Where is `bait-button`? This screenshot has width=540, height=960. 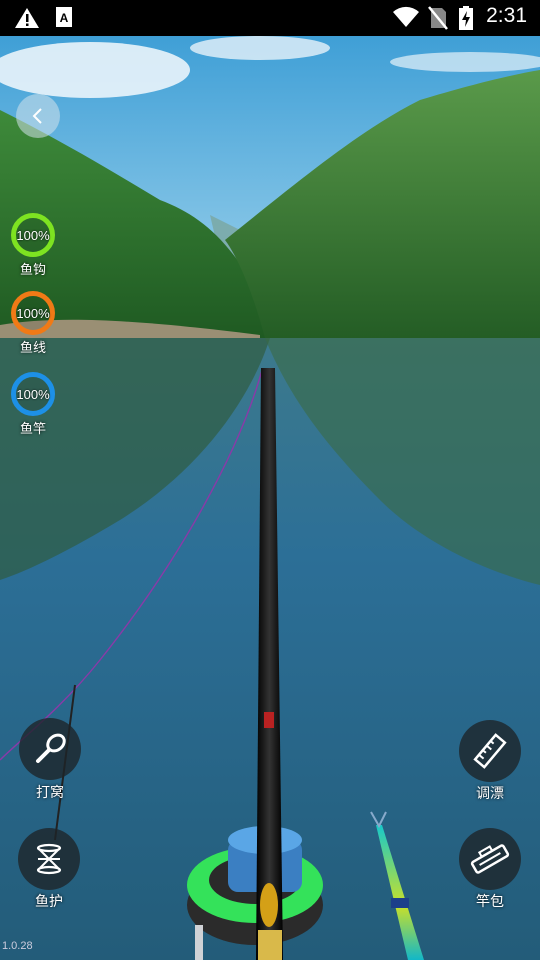 bait-button is located at coordinates (50, 749).